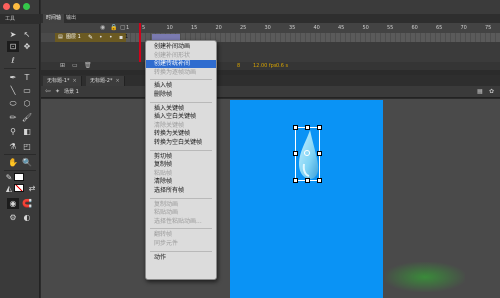 Image resolution: width=500 pixels, height=298 pixels. I want to click on frame-number: 70, so click(464, 28).